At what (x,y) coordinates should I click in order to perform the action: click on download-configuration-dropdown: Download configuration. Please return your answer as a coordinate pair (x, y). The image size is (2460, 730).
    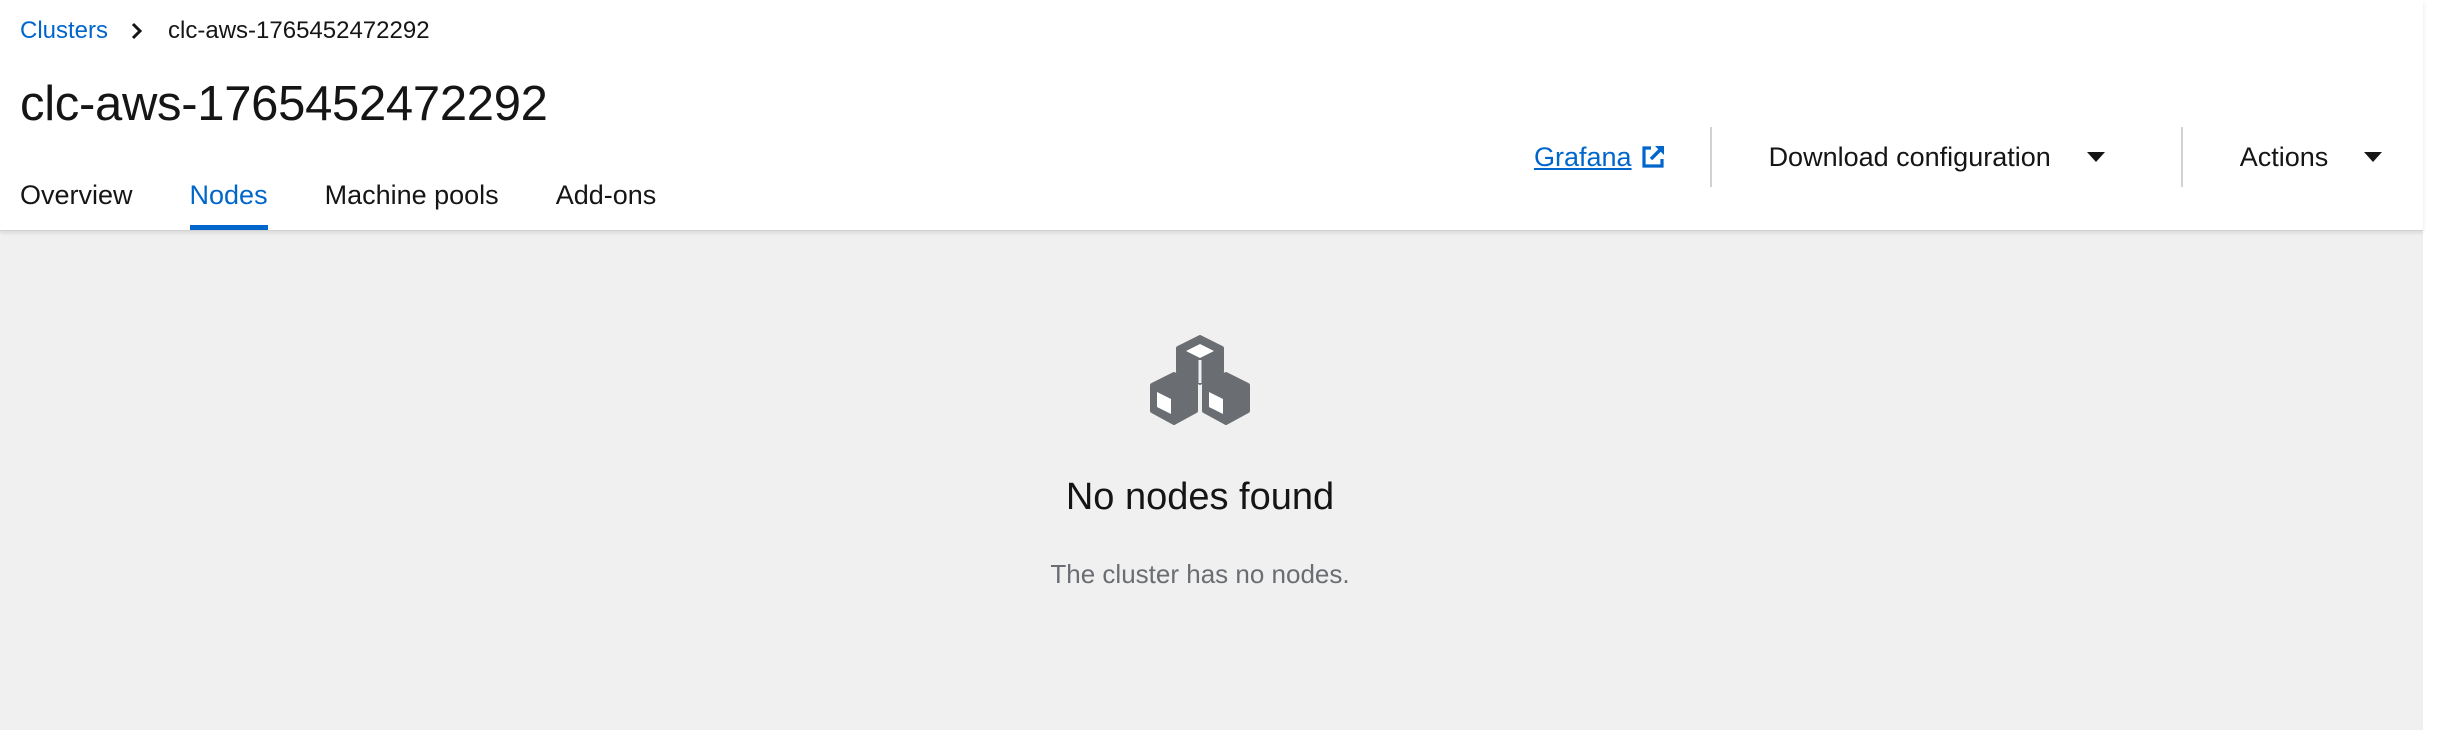
    Looking at the image, I should click on (1946, 157).